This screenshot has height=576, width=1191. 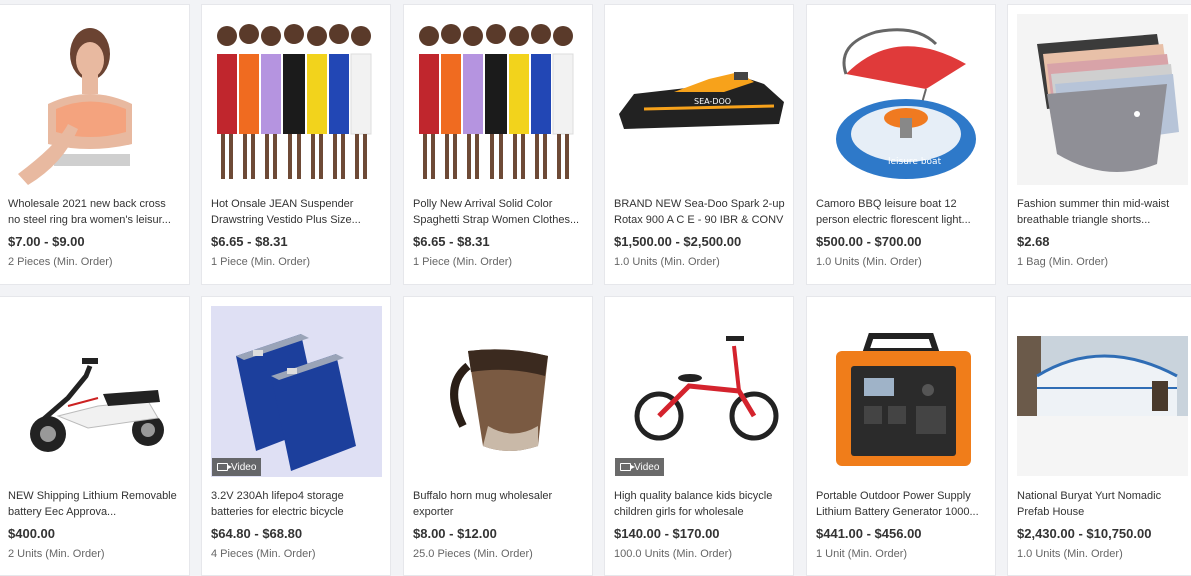 I want to click on horn-mug-image, so click(x=498, y=391).